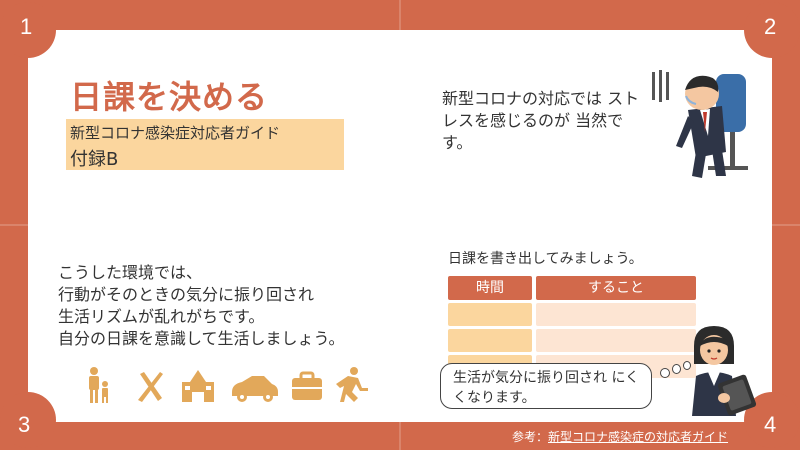 Image resolution: width=800 pixels, height=450 pixels. What do you see at coordinates (530, 437) in the screenshot?
I see `reference-label: 参考：` at bounding box center [530, 437].